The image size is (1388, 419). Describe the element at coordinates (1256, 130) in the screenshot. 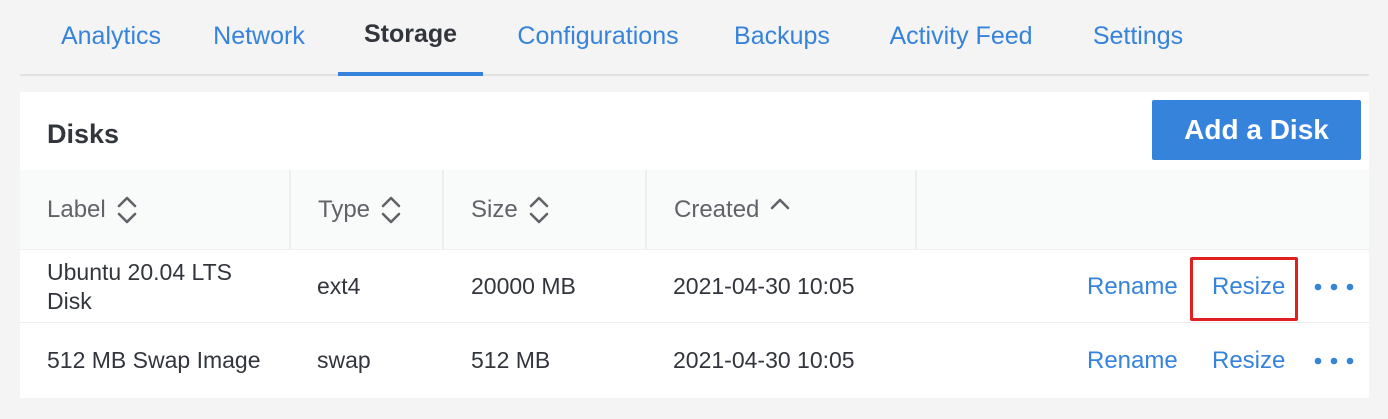

I see `add-disk-button: Add a Disk` at that location.